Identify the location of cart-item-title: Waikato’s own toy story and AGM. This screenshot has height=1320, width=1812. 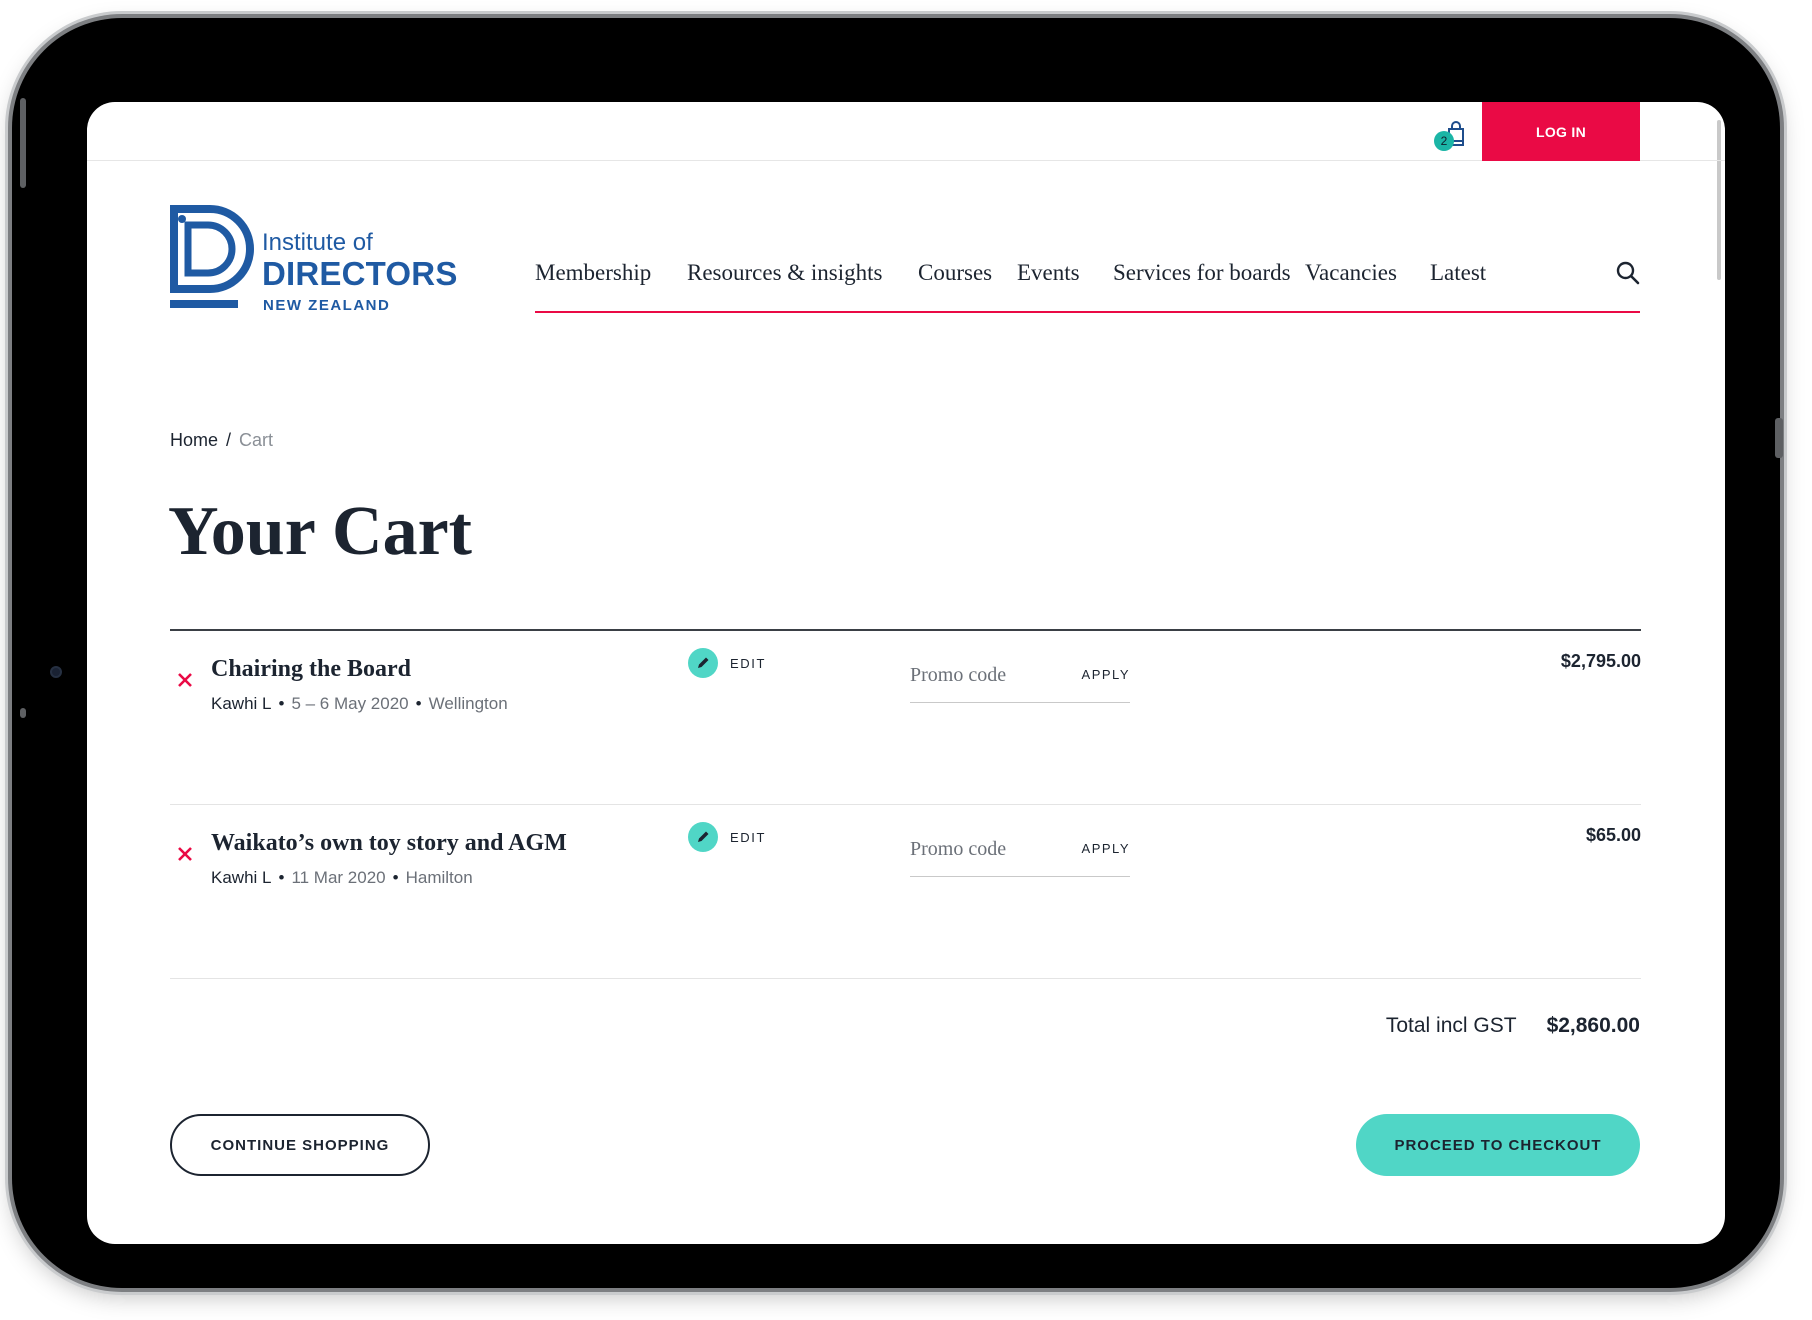
(389, 843).